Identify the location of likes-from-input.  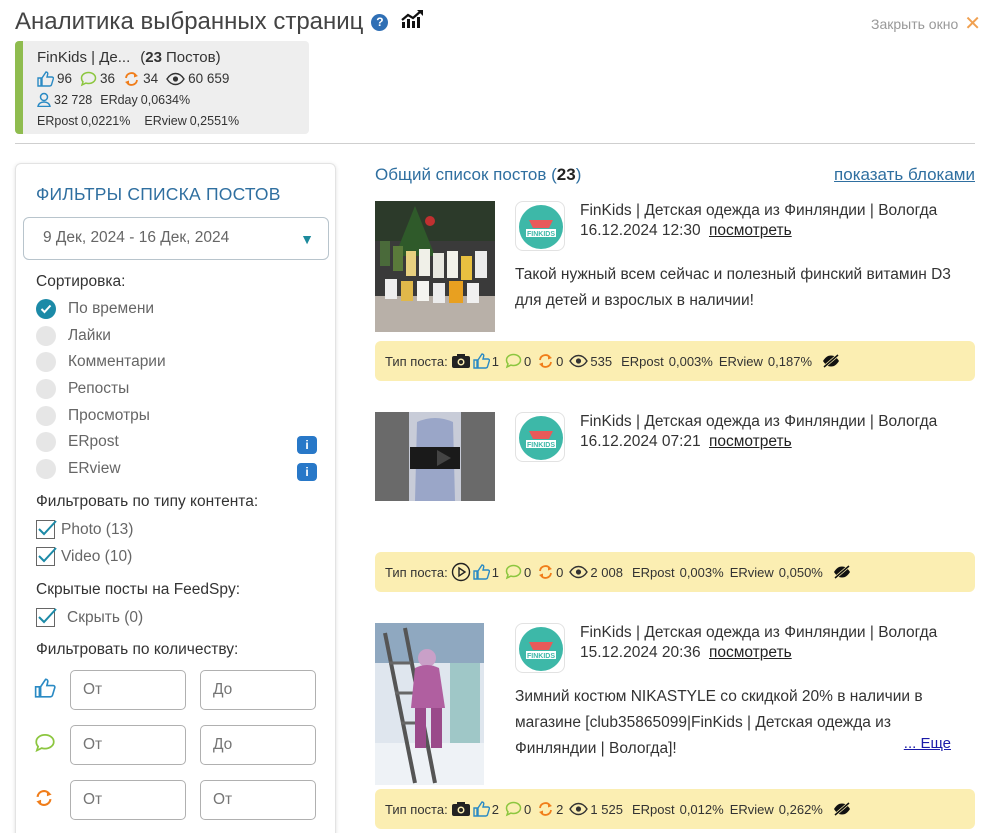
(128, 690).